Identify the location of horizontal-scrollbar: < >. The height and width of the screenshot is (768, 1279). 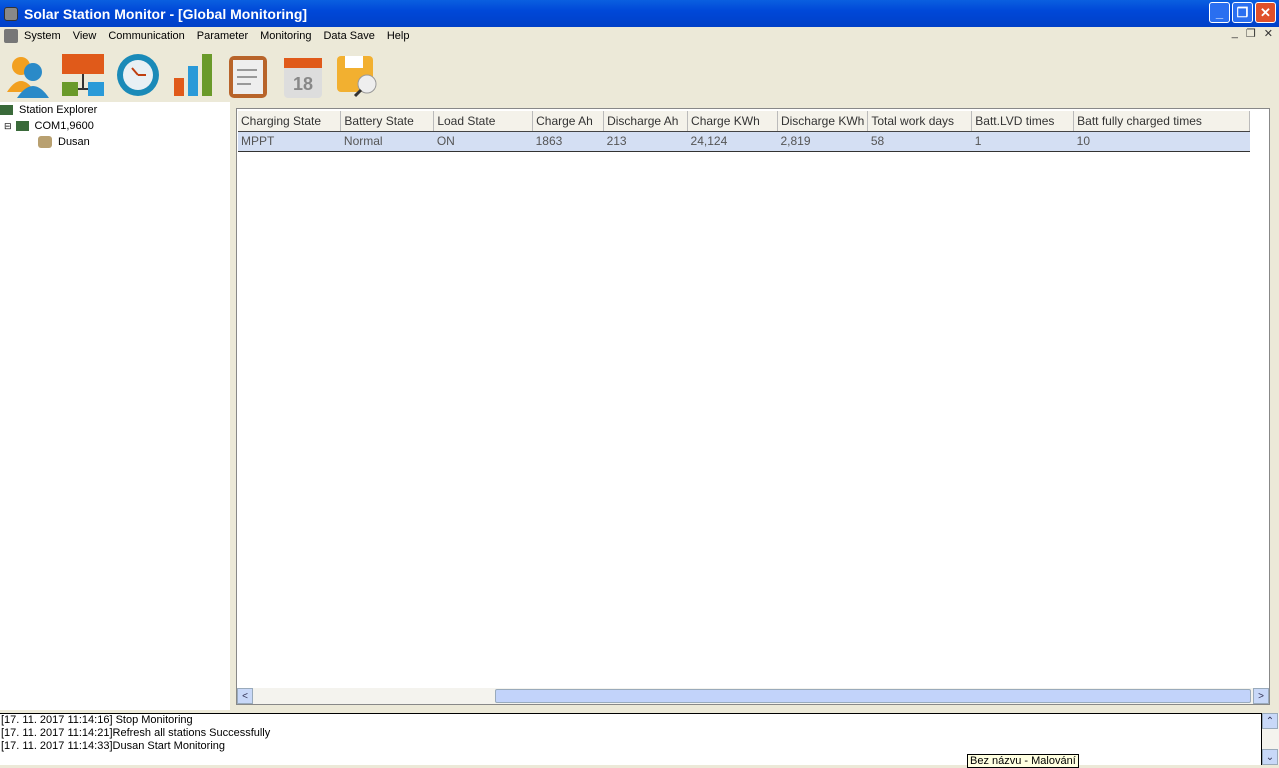
(753, 696).